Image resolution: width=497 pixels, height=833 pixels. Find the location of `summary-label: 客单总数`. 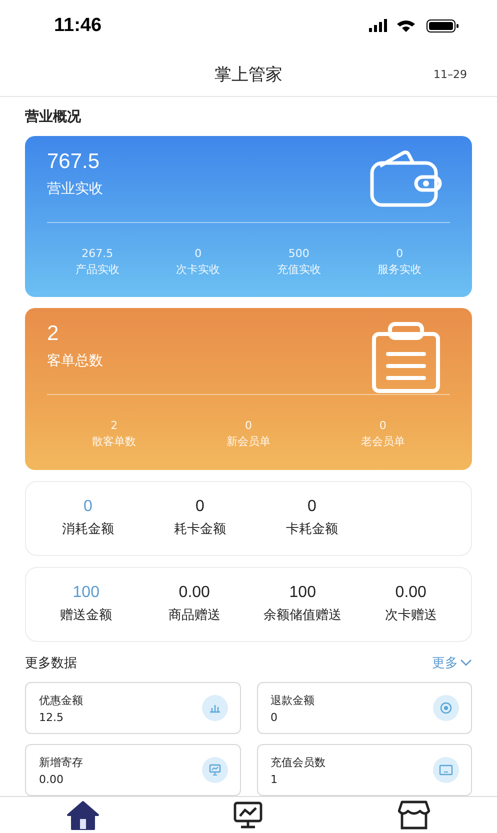

summary-label: 客单总数 is located at coordinates (75, 361).